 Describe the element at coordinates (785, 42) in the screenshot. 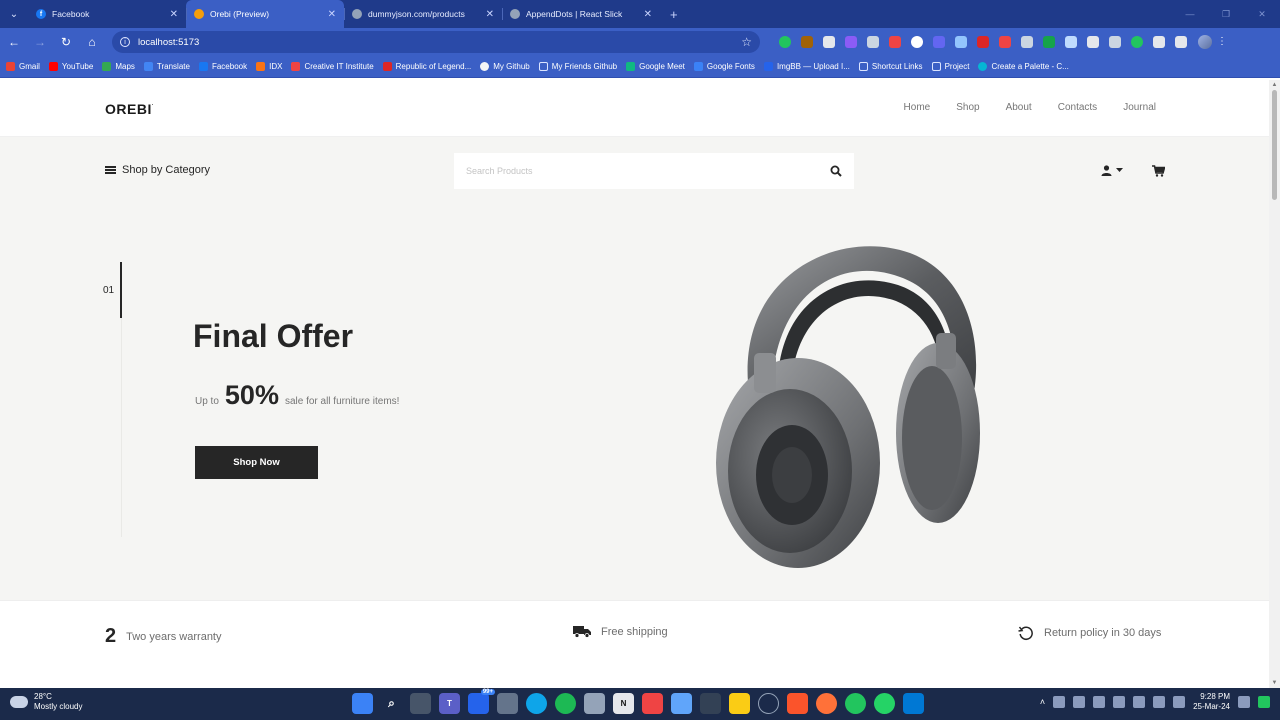

I see `grammarly-extension-icon` at that location.